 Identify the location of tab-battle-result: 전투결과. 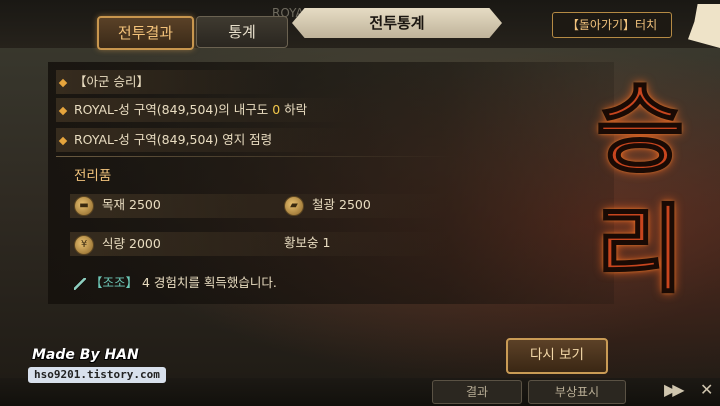
(145, 33).